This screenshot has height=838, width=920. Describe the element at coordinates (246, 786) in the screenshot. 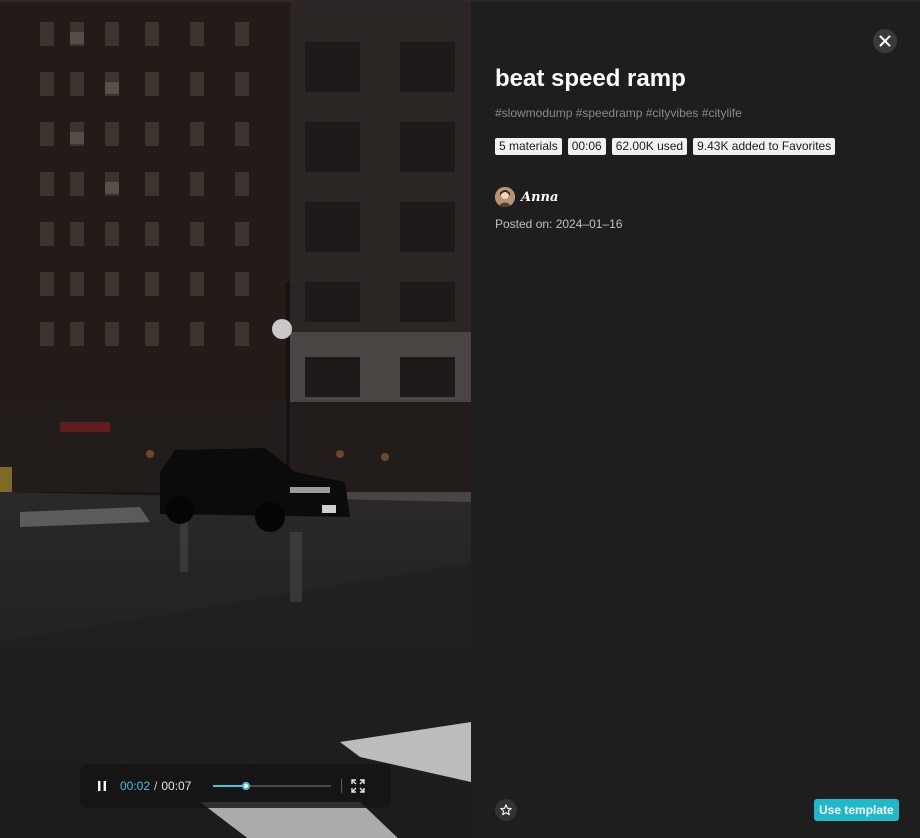

I see `progress-handle` at that location.